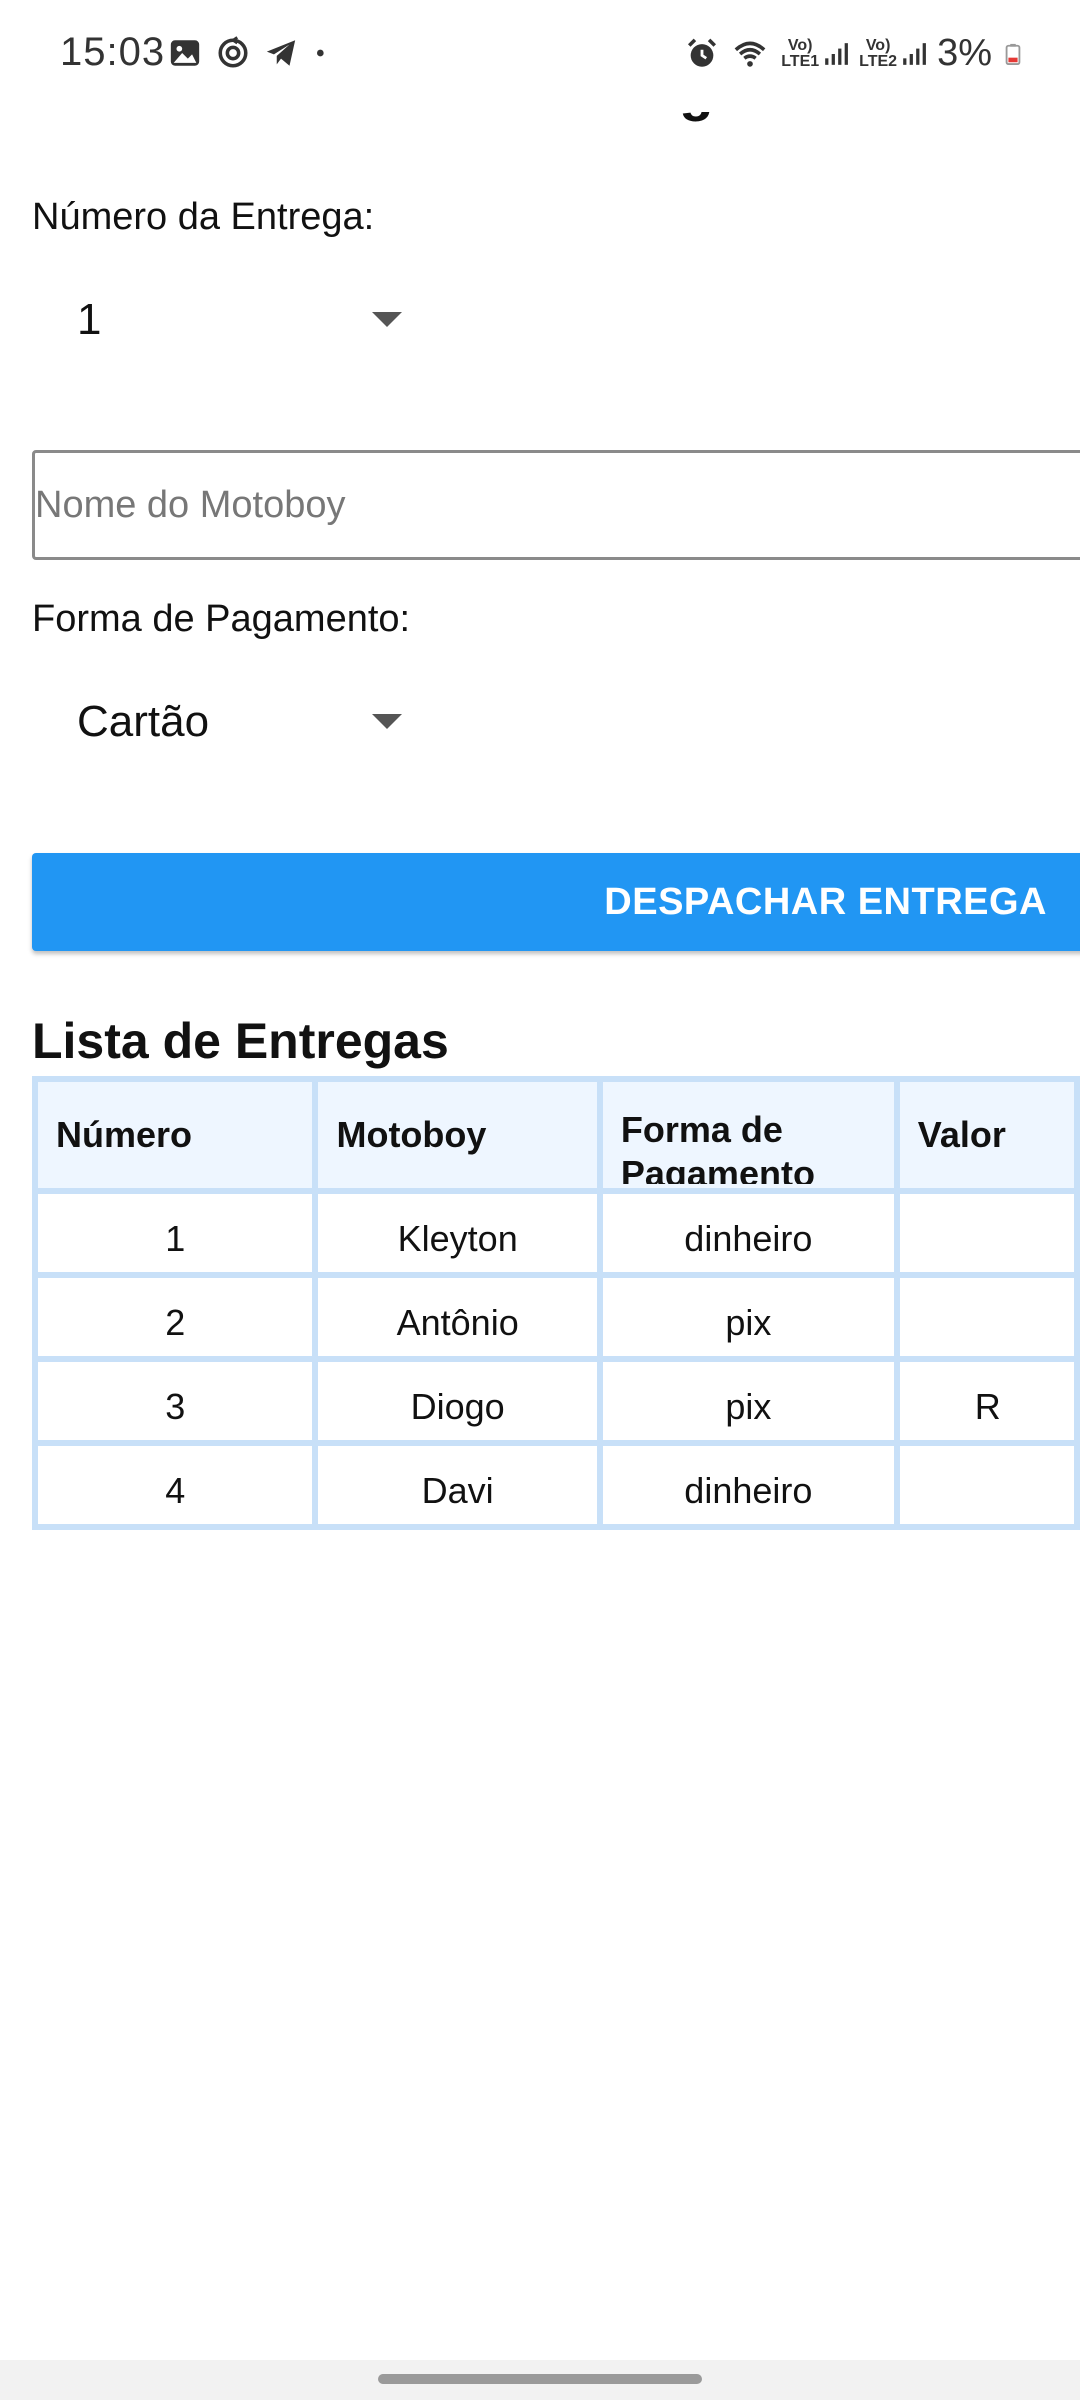 The image size is (1080, 2400). I want to click on sim2-indicator: Vo) LTE2, so click(893, 54).